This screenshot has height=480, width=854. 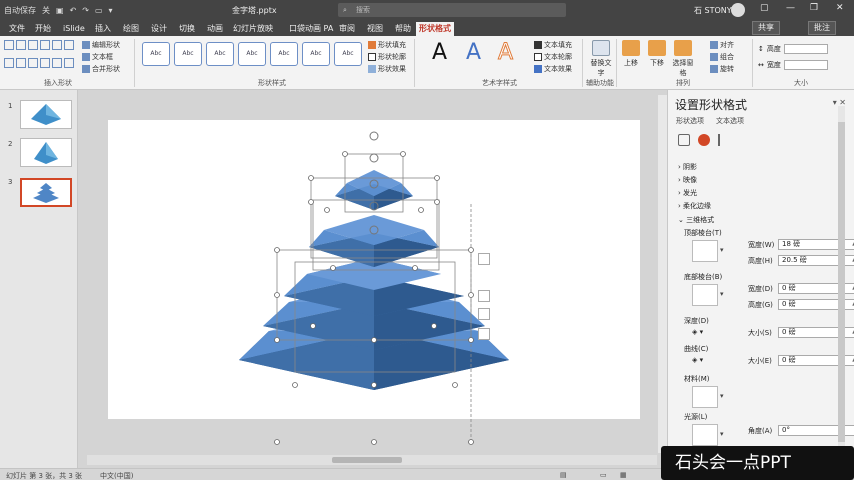 What do you see at coordinates (841, 278) in the screenshot?
I see `pane-scrollbar` at bounding box center [841, 278].